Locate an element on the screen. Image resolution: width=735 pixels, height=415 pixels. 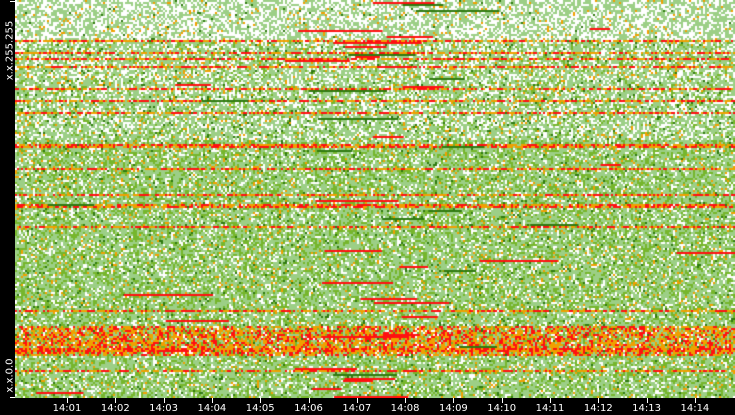
x-tick-label: 14:09 is located at coordinates (453, 408).